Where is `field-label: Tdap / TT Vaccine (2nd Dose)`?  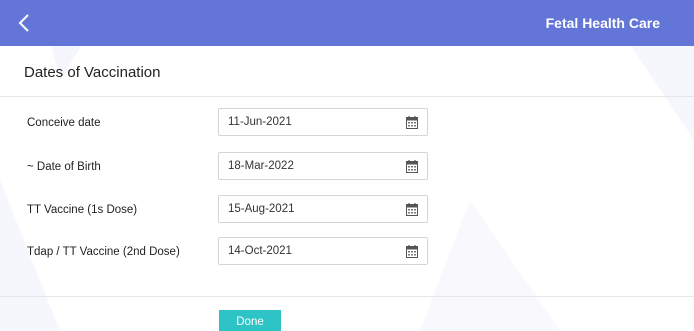
field-label: Tdap / TT Vaccine (2nd Dose) is located at coordinates (103, 252).